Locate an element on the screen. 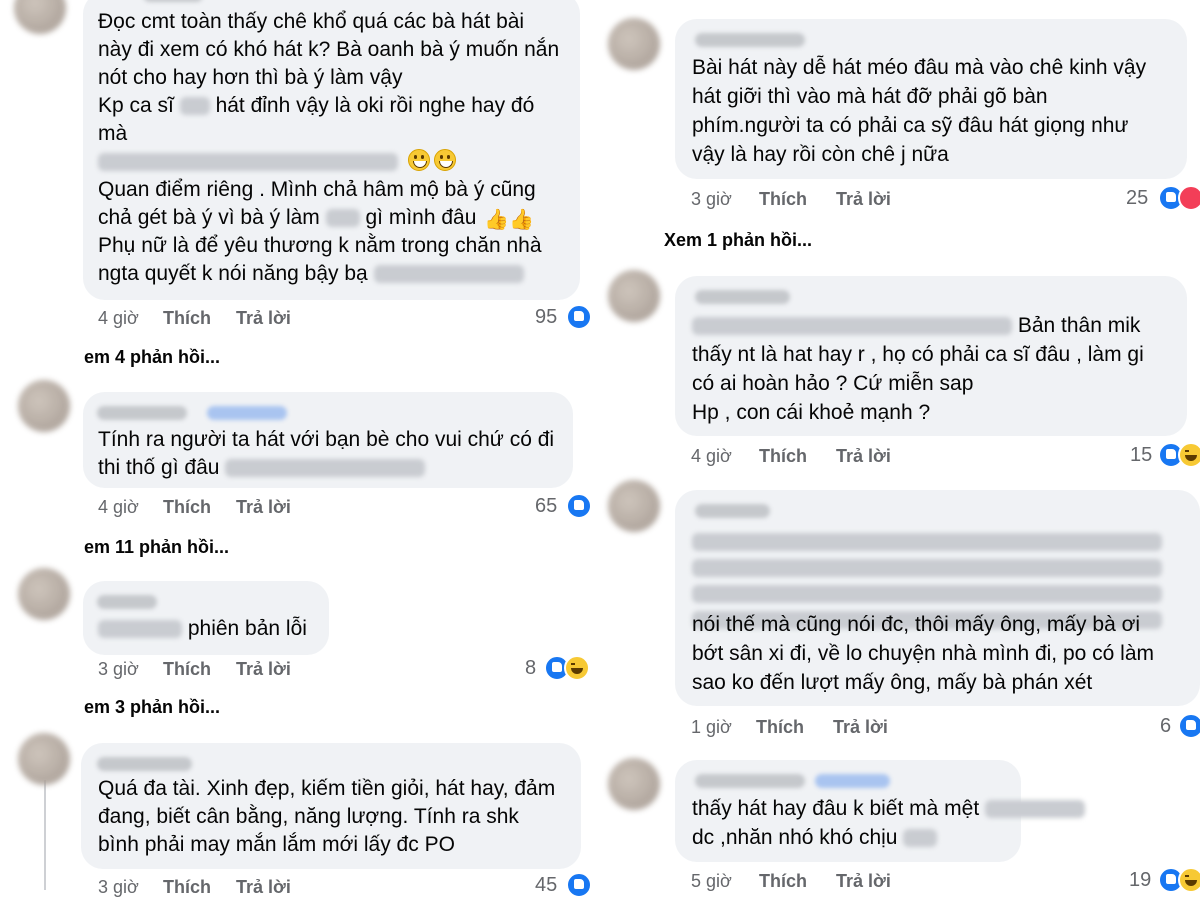 This screenshot has height=900, width=1200. reaction-summary: 25 is located at coordinates (1160, 198).